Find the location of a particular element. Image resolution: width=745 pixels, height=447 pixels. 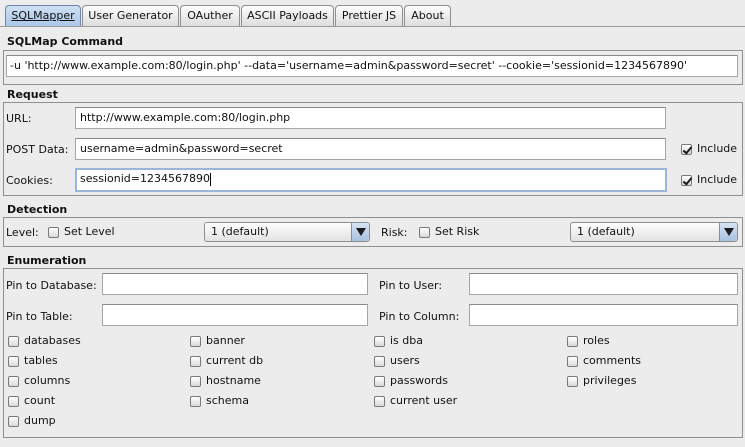

pin-user-label: Pin to User: is located at coordinates (411, 285).